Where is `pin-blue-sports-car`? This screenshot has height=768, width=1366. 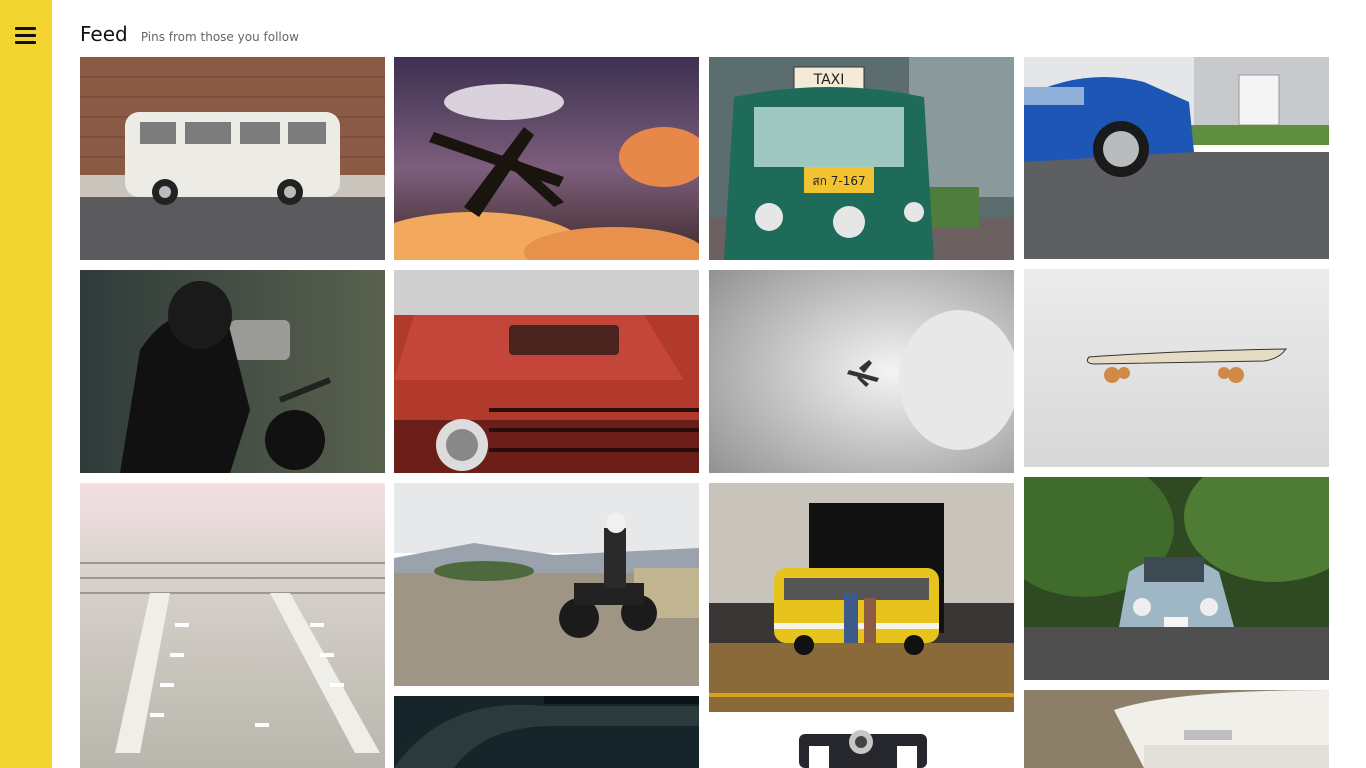
pin-blue-sports-car is located at coordinates (1176, 158).